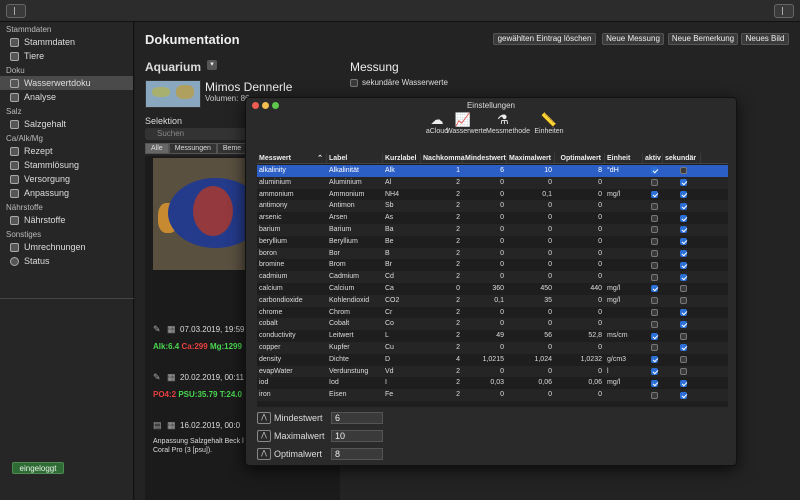 This screenshot has height=500, width=800. What do you see at coordinates (492, 324) in the screenshot?
I see `table-row: cobalt Cobalt Co 2 0 0 0` at bounding box center [492, 324].